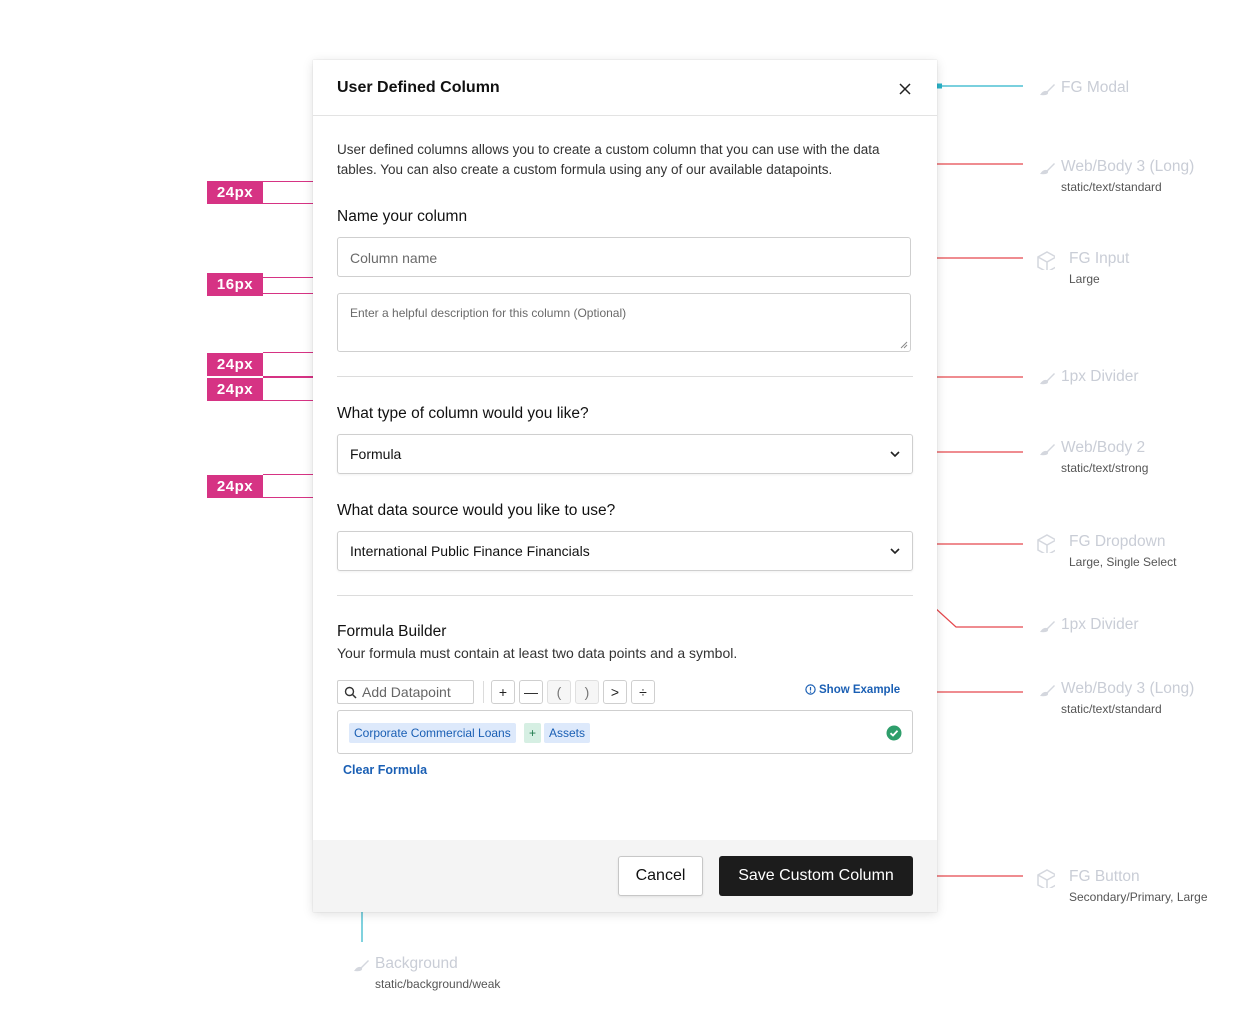  I want to click on cancel-button: Cancel, so click(660, 876).